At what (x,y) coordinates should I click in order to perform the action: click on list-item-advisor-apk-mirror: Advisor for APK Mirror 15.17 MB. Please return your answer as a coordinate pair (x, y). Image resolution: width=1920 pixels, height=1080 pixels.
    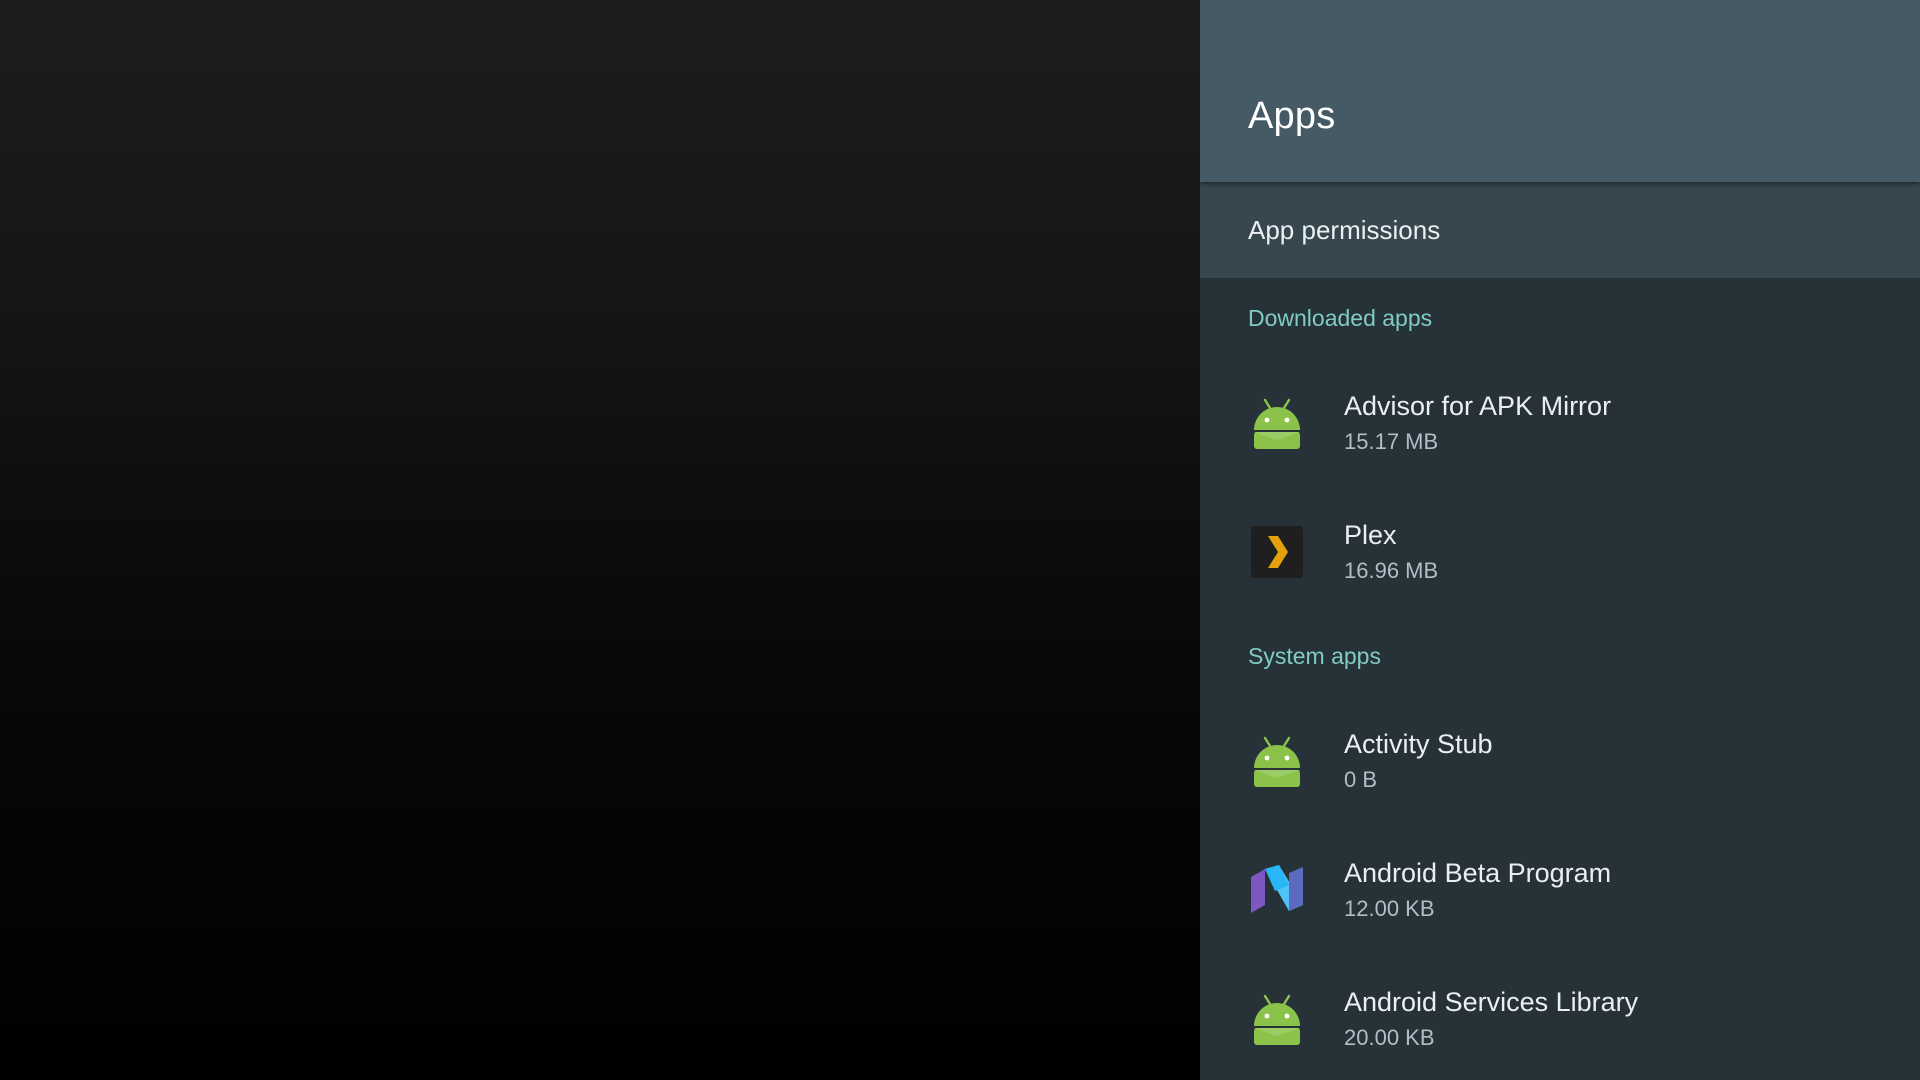
    Looking at the image, I should click on (1560, 422).